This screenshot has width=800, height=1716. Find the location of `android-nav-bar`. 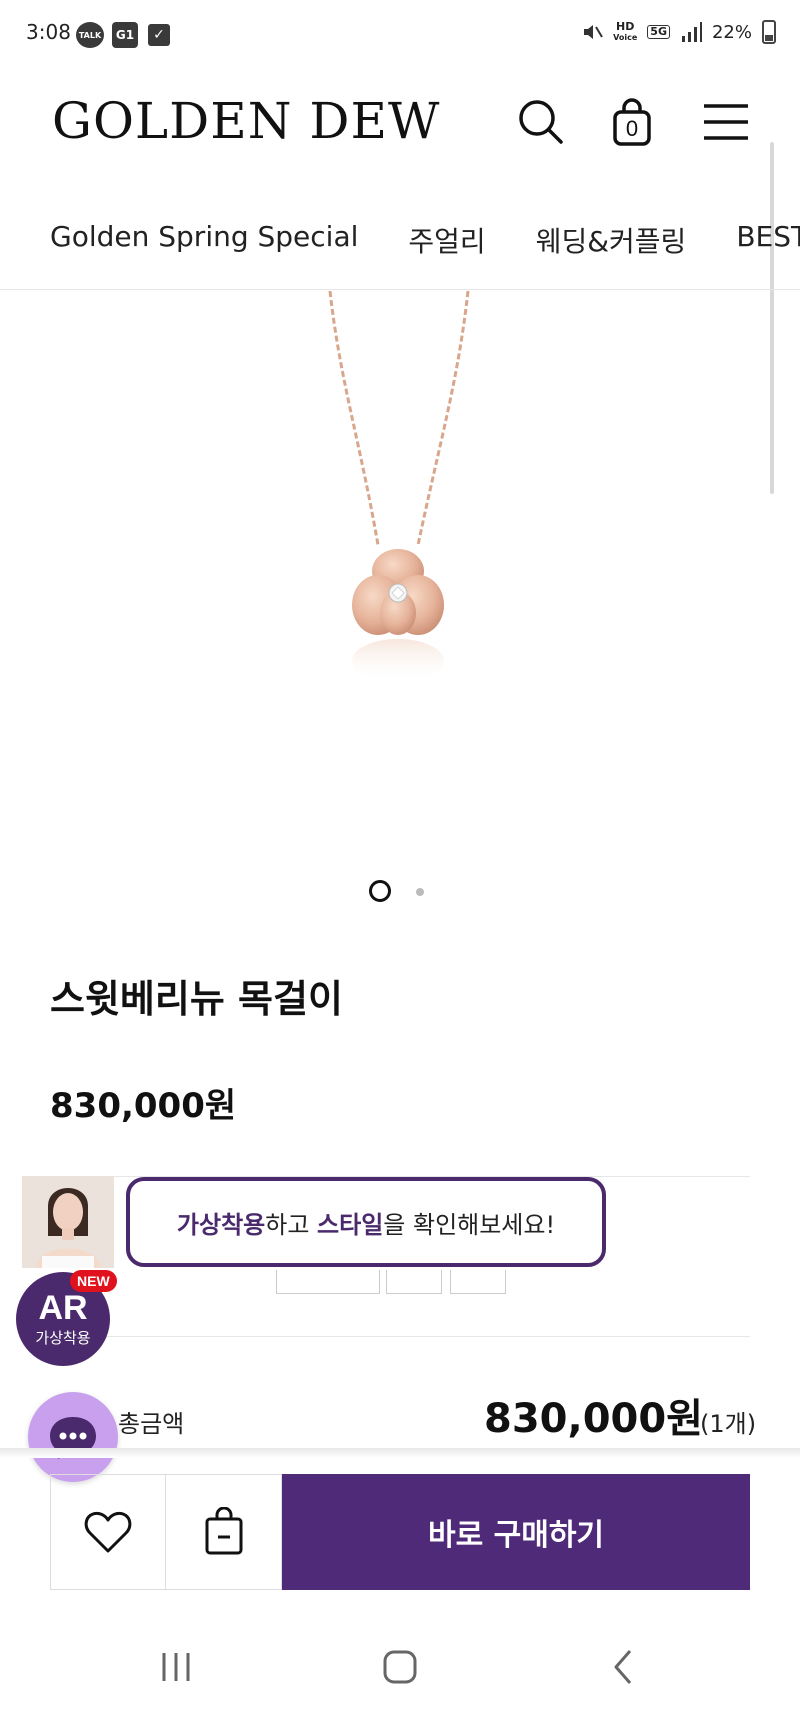

android-nav-bar is located at coordinates (400, 1668).